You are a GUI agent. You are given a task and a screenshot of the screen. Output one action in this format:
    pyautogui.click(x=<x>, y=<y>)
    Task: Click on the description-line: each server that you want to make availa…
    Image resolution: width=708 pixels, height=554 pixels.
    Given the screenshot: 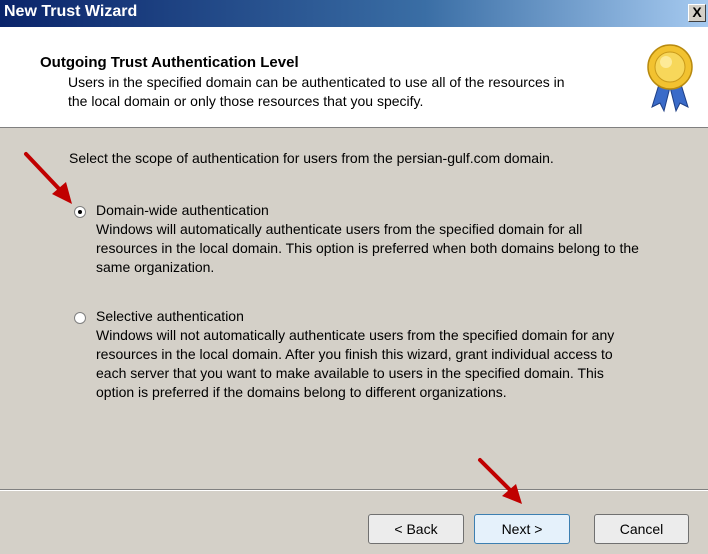 What is the action you would take?
    pyautogui.click(x=350, y=373)
    